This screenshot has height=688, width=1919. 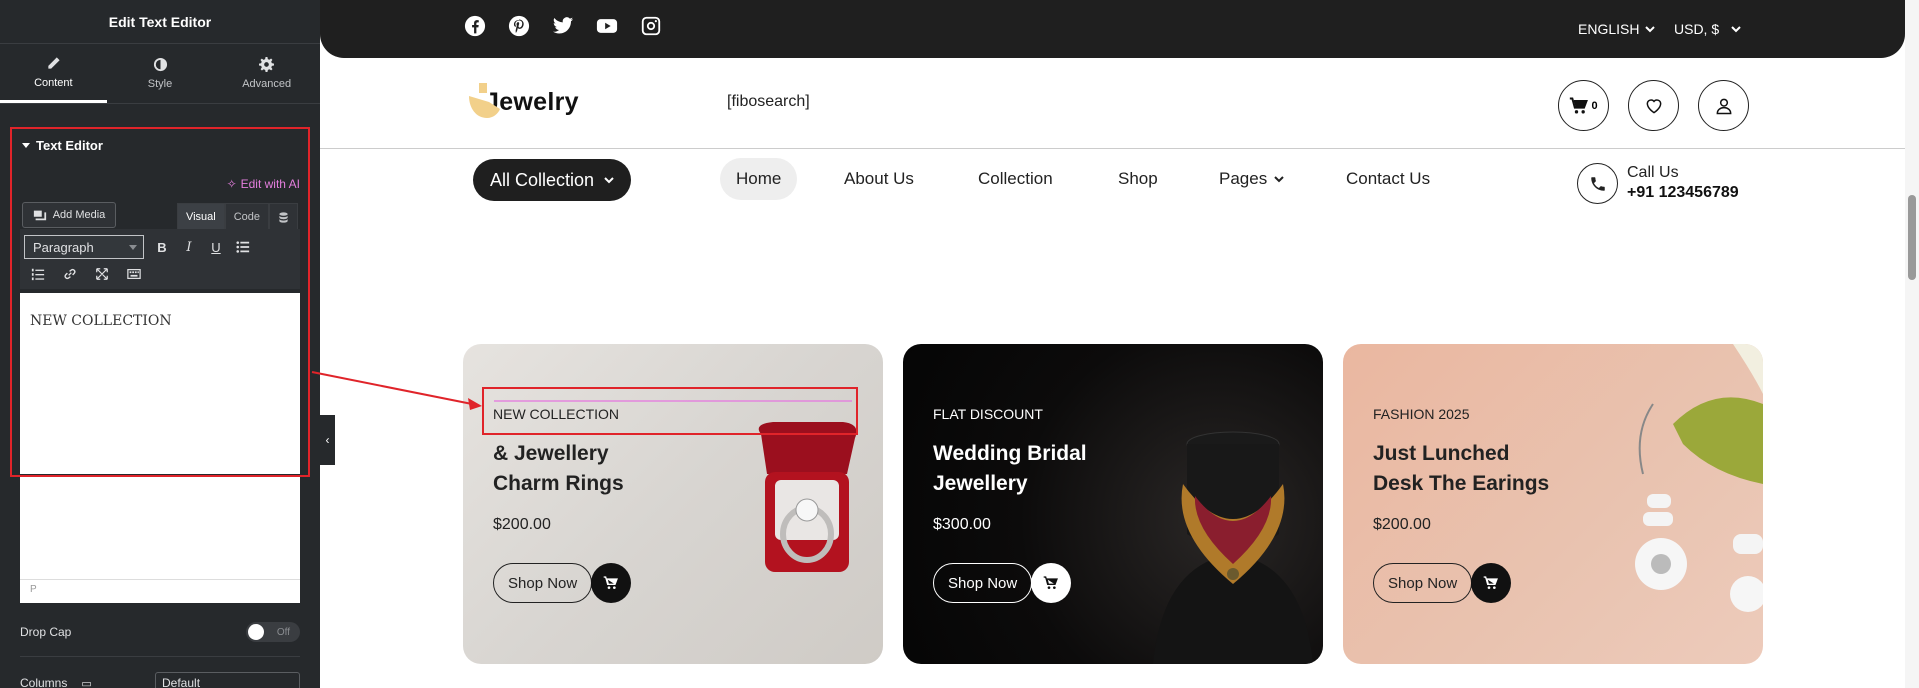 What do you see at coordinates (1683, 193) in the screenshot?
I see `call-us-number: +91 123456789` at bounding box center [1683, 193].